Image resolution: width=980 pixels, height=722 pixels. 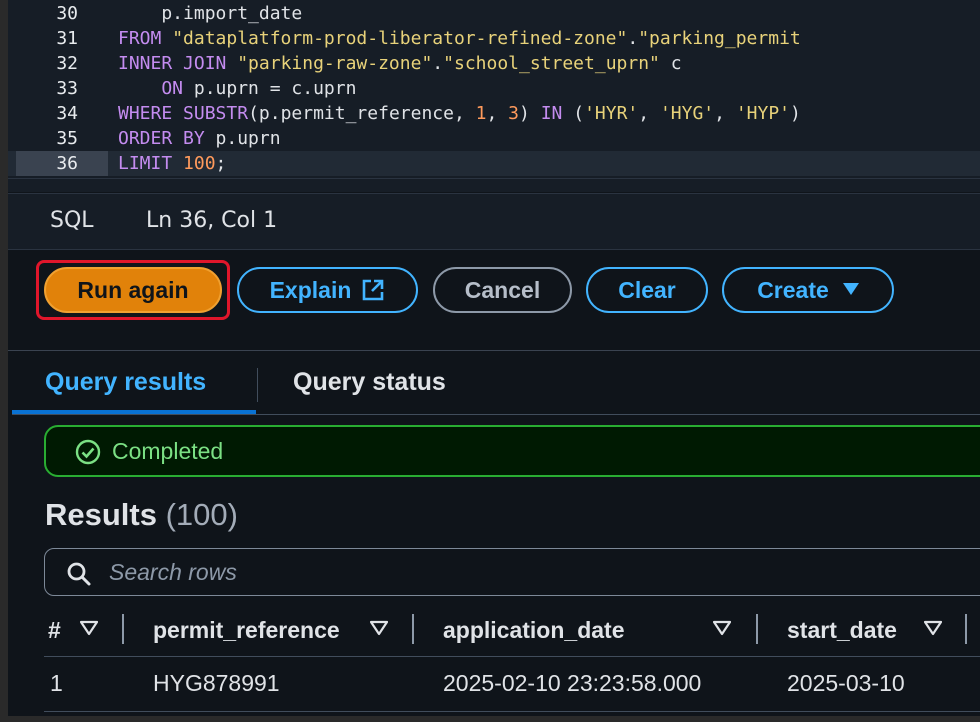 What do you see at coordinates (167, 138) in the screenshot?
I see `code-token: ORDER BY` at bounding box center [167, 138].